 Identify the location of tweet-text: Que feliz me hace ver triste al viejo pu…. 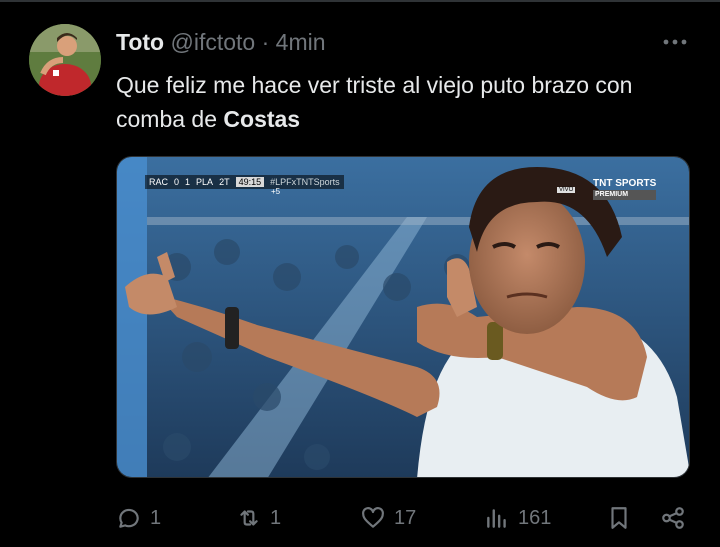
(406, 102).